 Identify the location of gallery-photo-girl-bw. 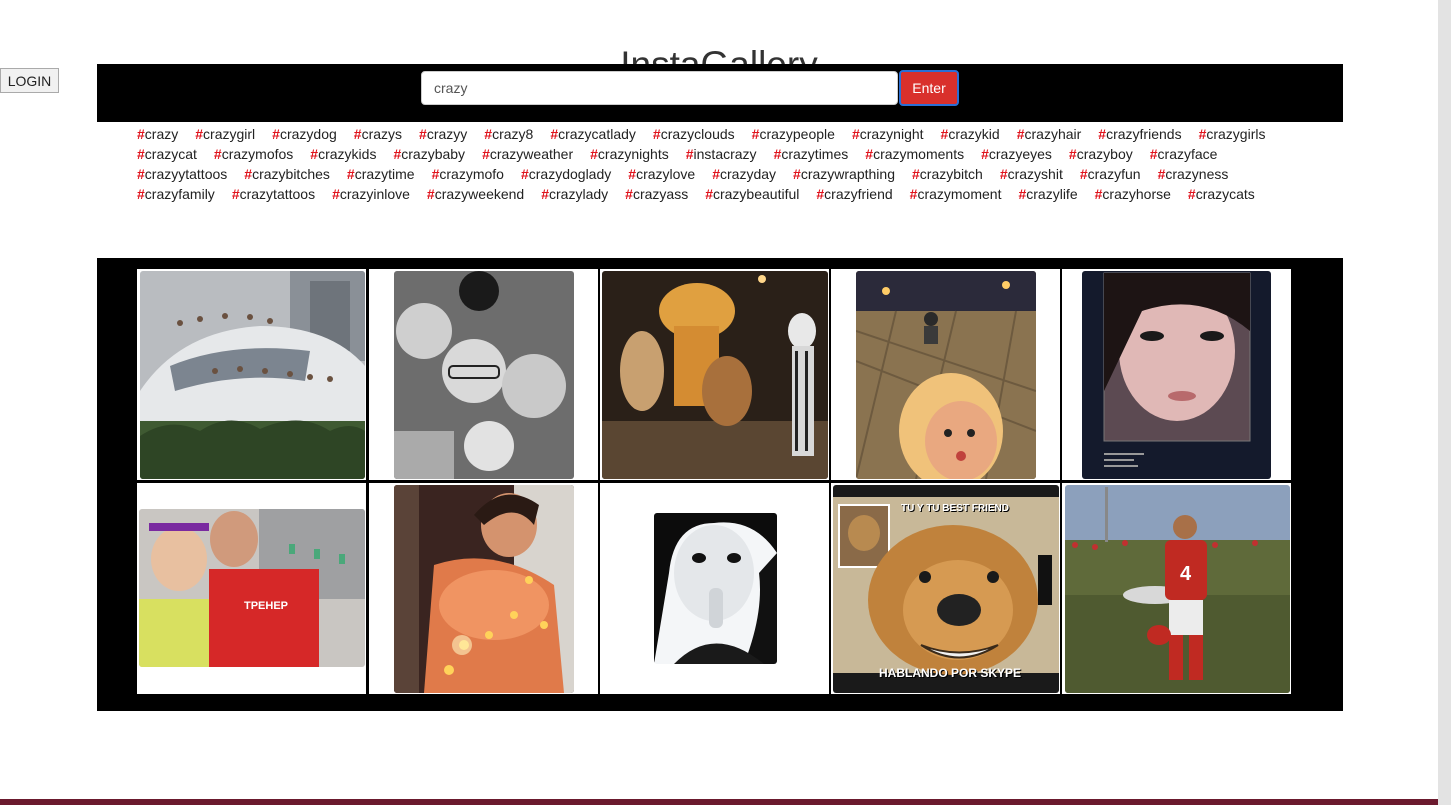
(714, 588).